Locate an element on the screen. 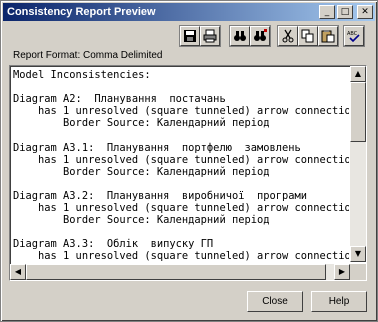  cut-button is located at coordinates (288, 36).